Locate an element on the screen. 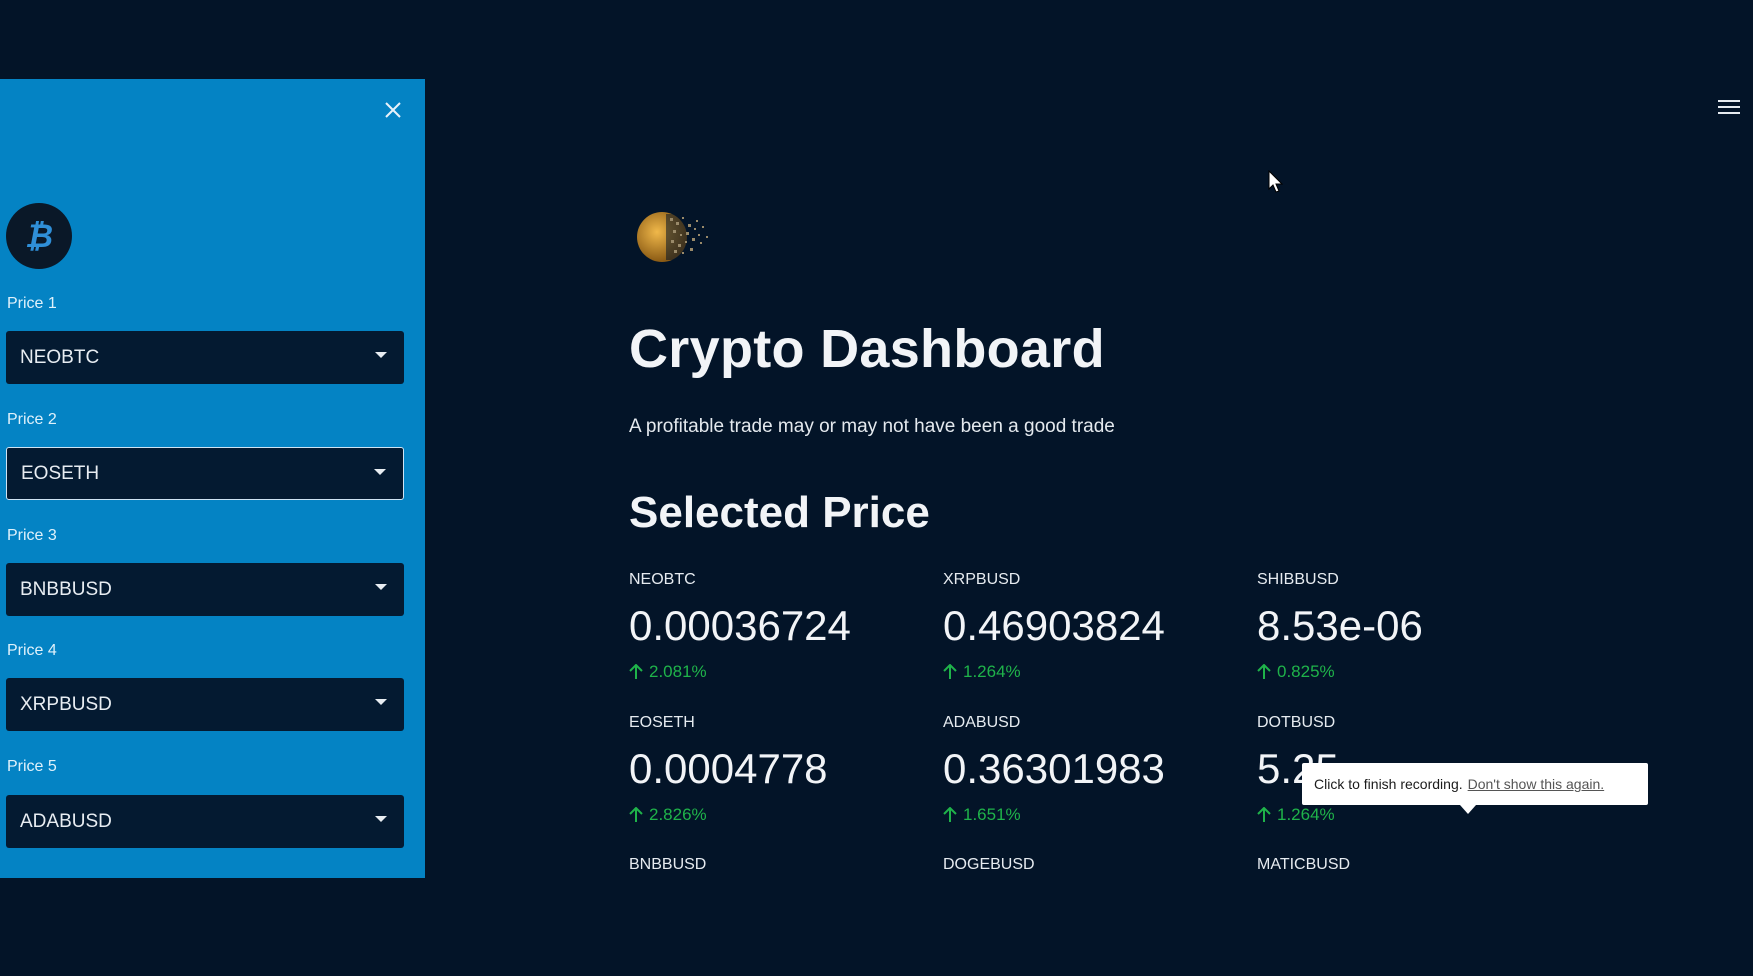 This screenshot has width=1753, height=976. price-4-select: XRPBUSD is located at coordinates (205, 704).